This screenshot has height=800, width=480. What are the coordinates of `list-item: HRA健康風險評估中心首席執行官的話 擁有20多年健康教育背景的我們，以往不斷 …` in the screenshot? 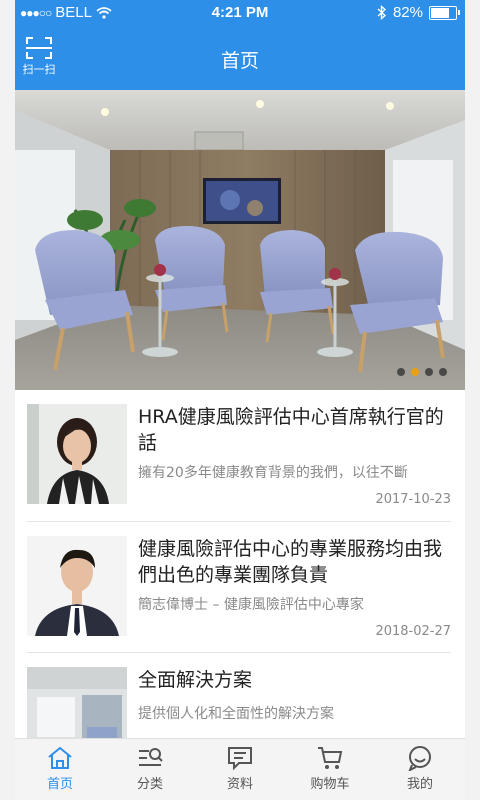 It's located at (239, 456).